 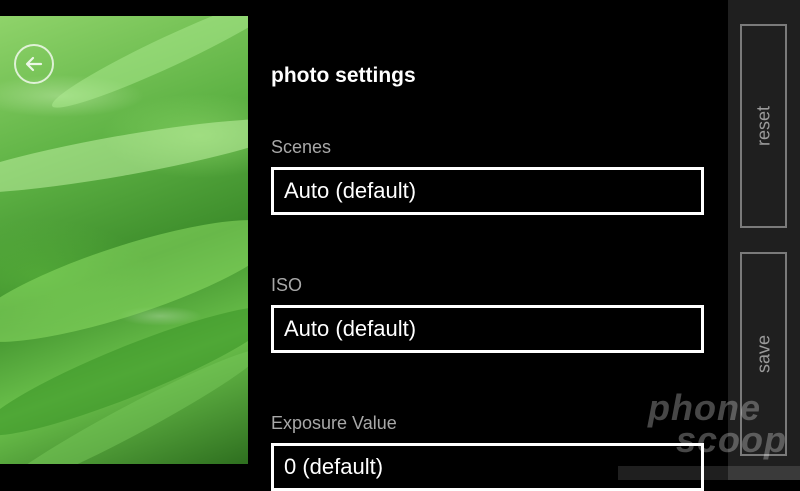 I want to click on reset-button-label: reset, so click(x=763, y=126).